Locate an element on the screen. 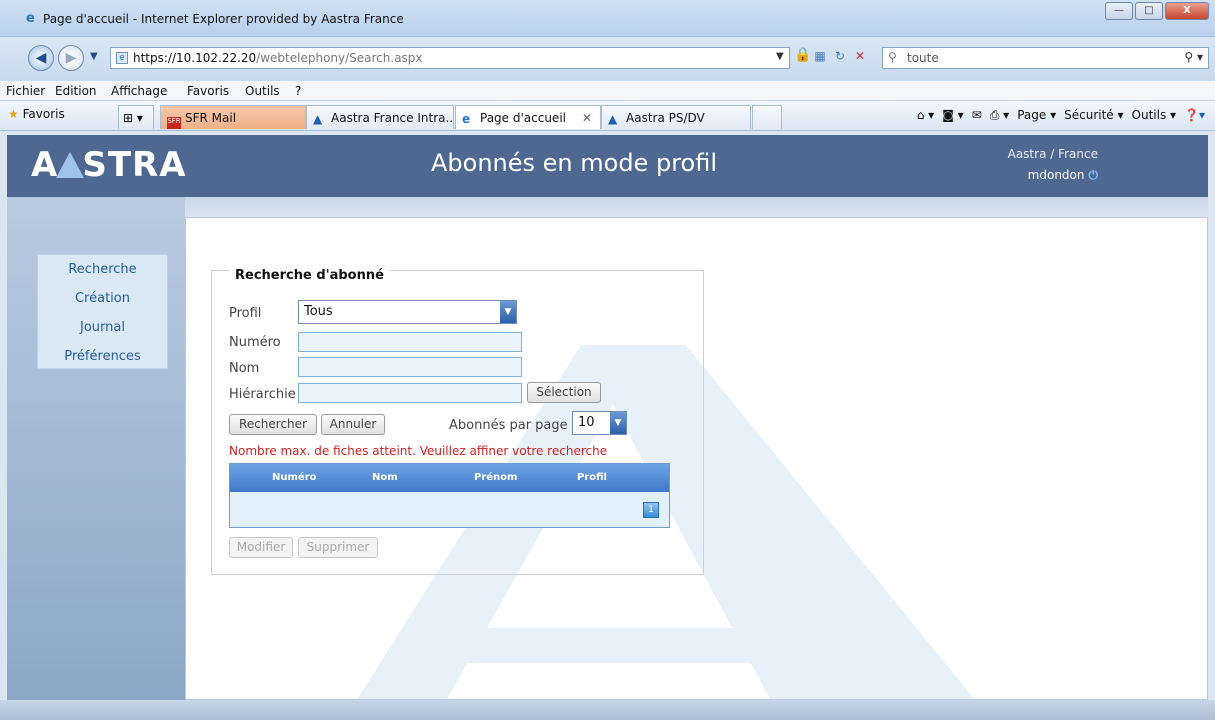 The width and height of the screenshot is (1215, 720). logo-mark-icon is located at coordinates (70, 165).